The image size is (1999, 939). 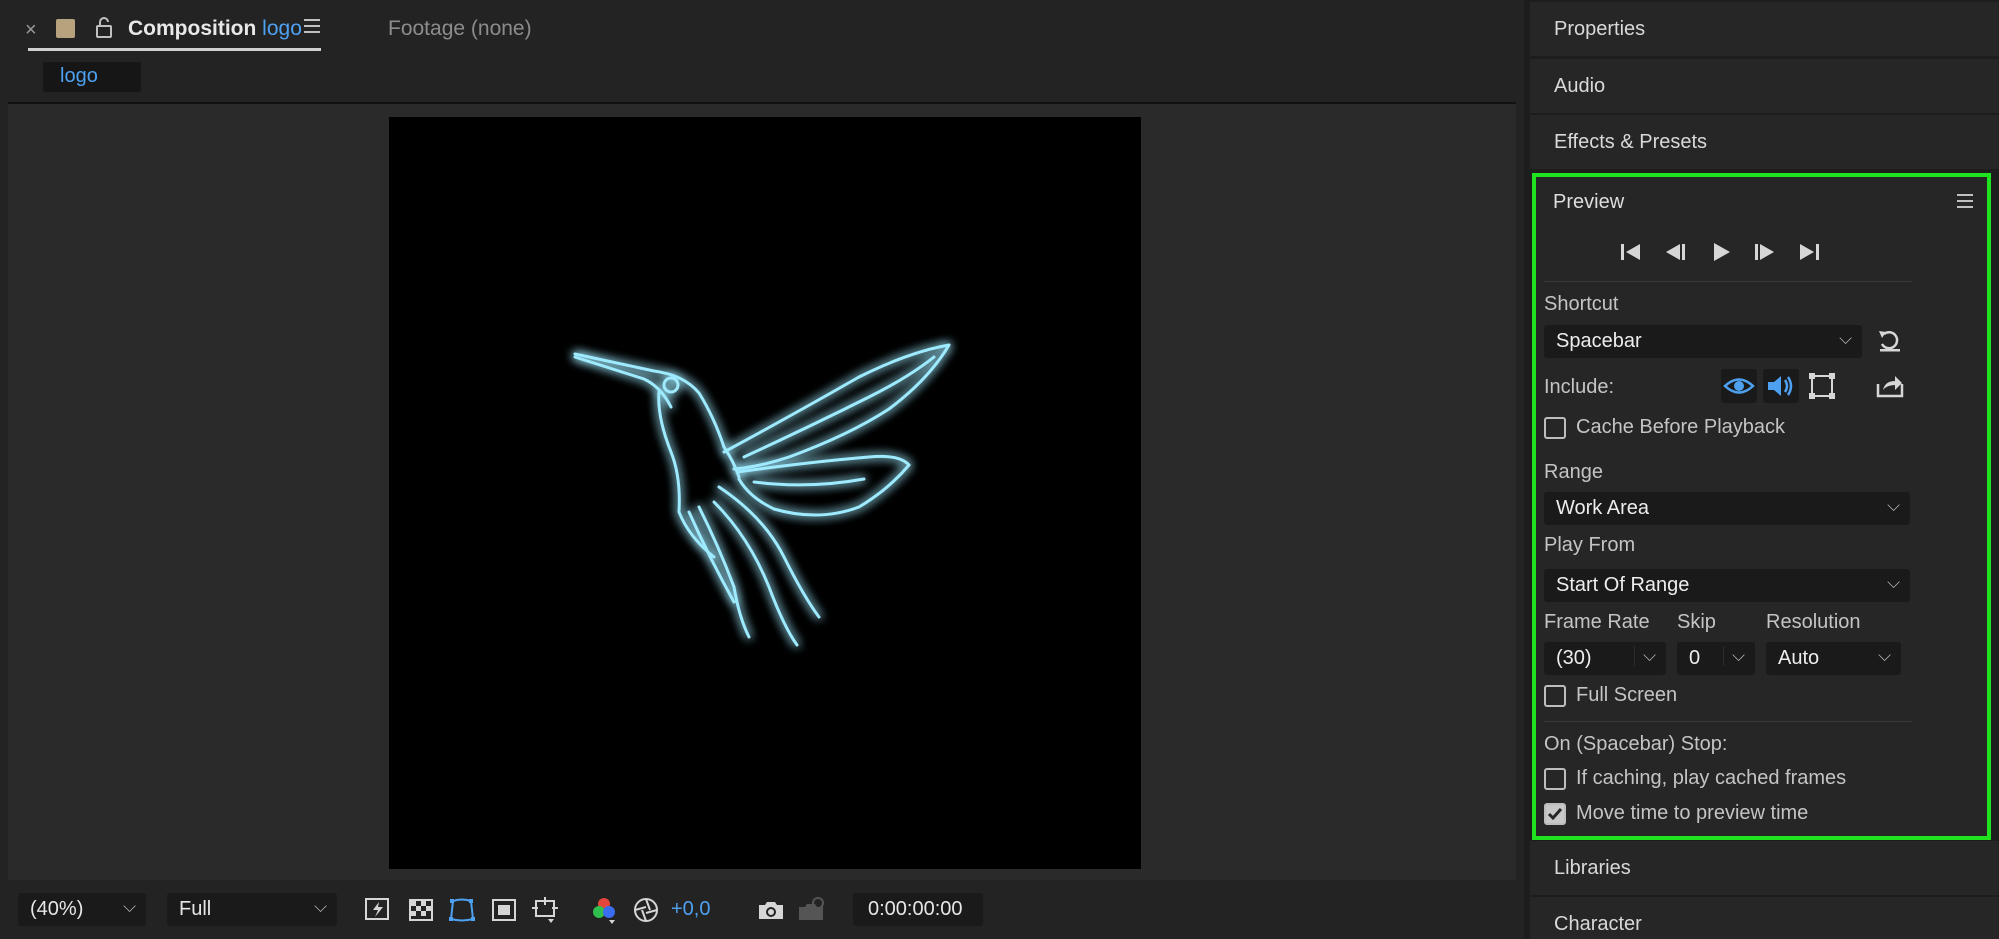 What do you see at coordinates (762, 495) in the screenshot?
I see `hummingbird-artwork` at bounding box center [762, 495].